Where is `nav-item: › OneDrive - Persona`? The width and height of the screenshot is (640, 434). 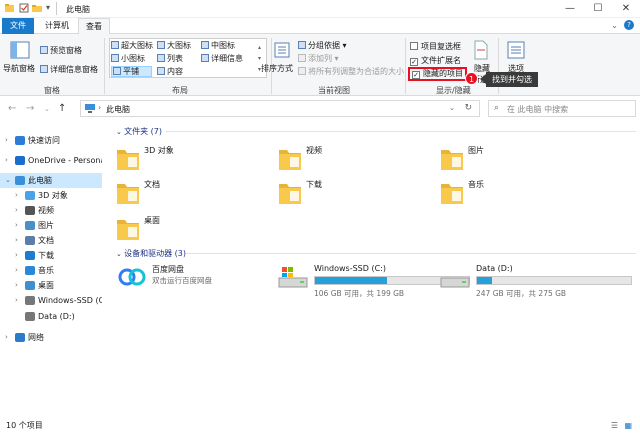
nav-item: › OneDrive - Persona is located at coordinates (51, 160).